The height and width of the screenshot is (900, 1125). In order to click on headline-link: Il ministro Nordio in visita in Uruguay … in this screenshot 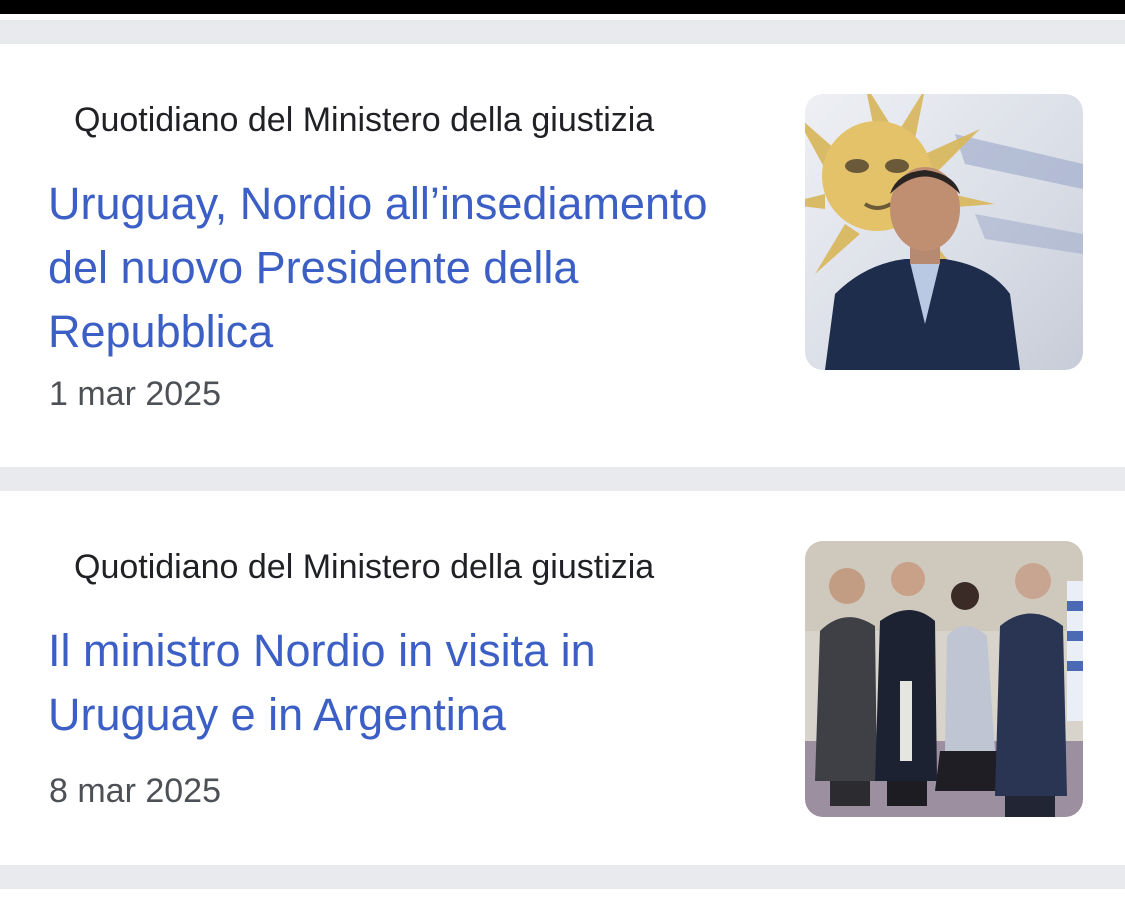, I will do `click(408, 683)`.